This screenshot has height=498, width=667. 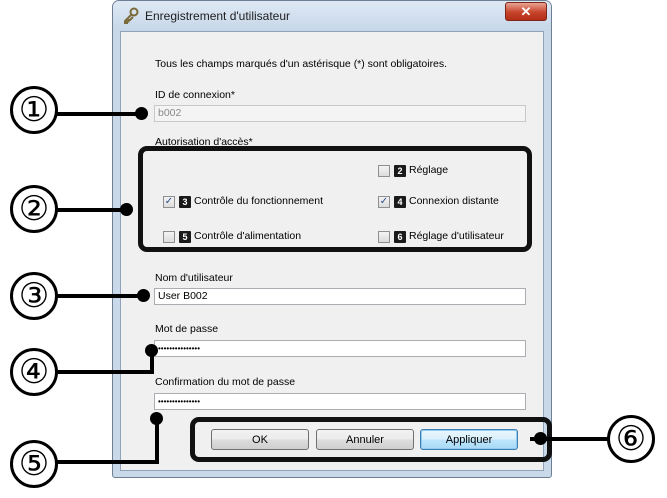 I want to click on close-button: ✕, so click(x=526, y=11).